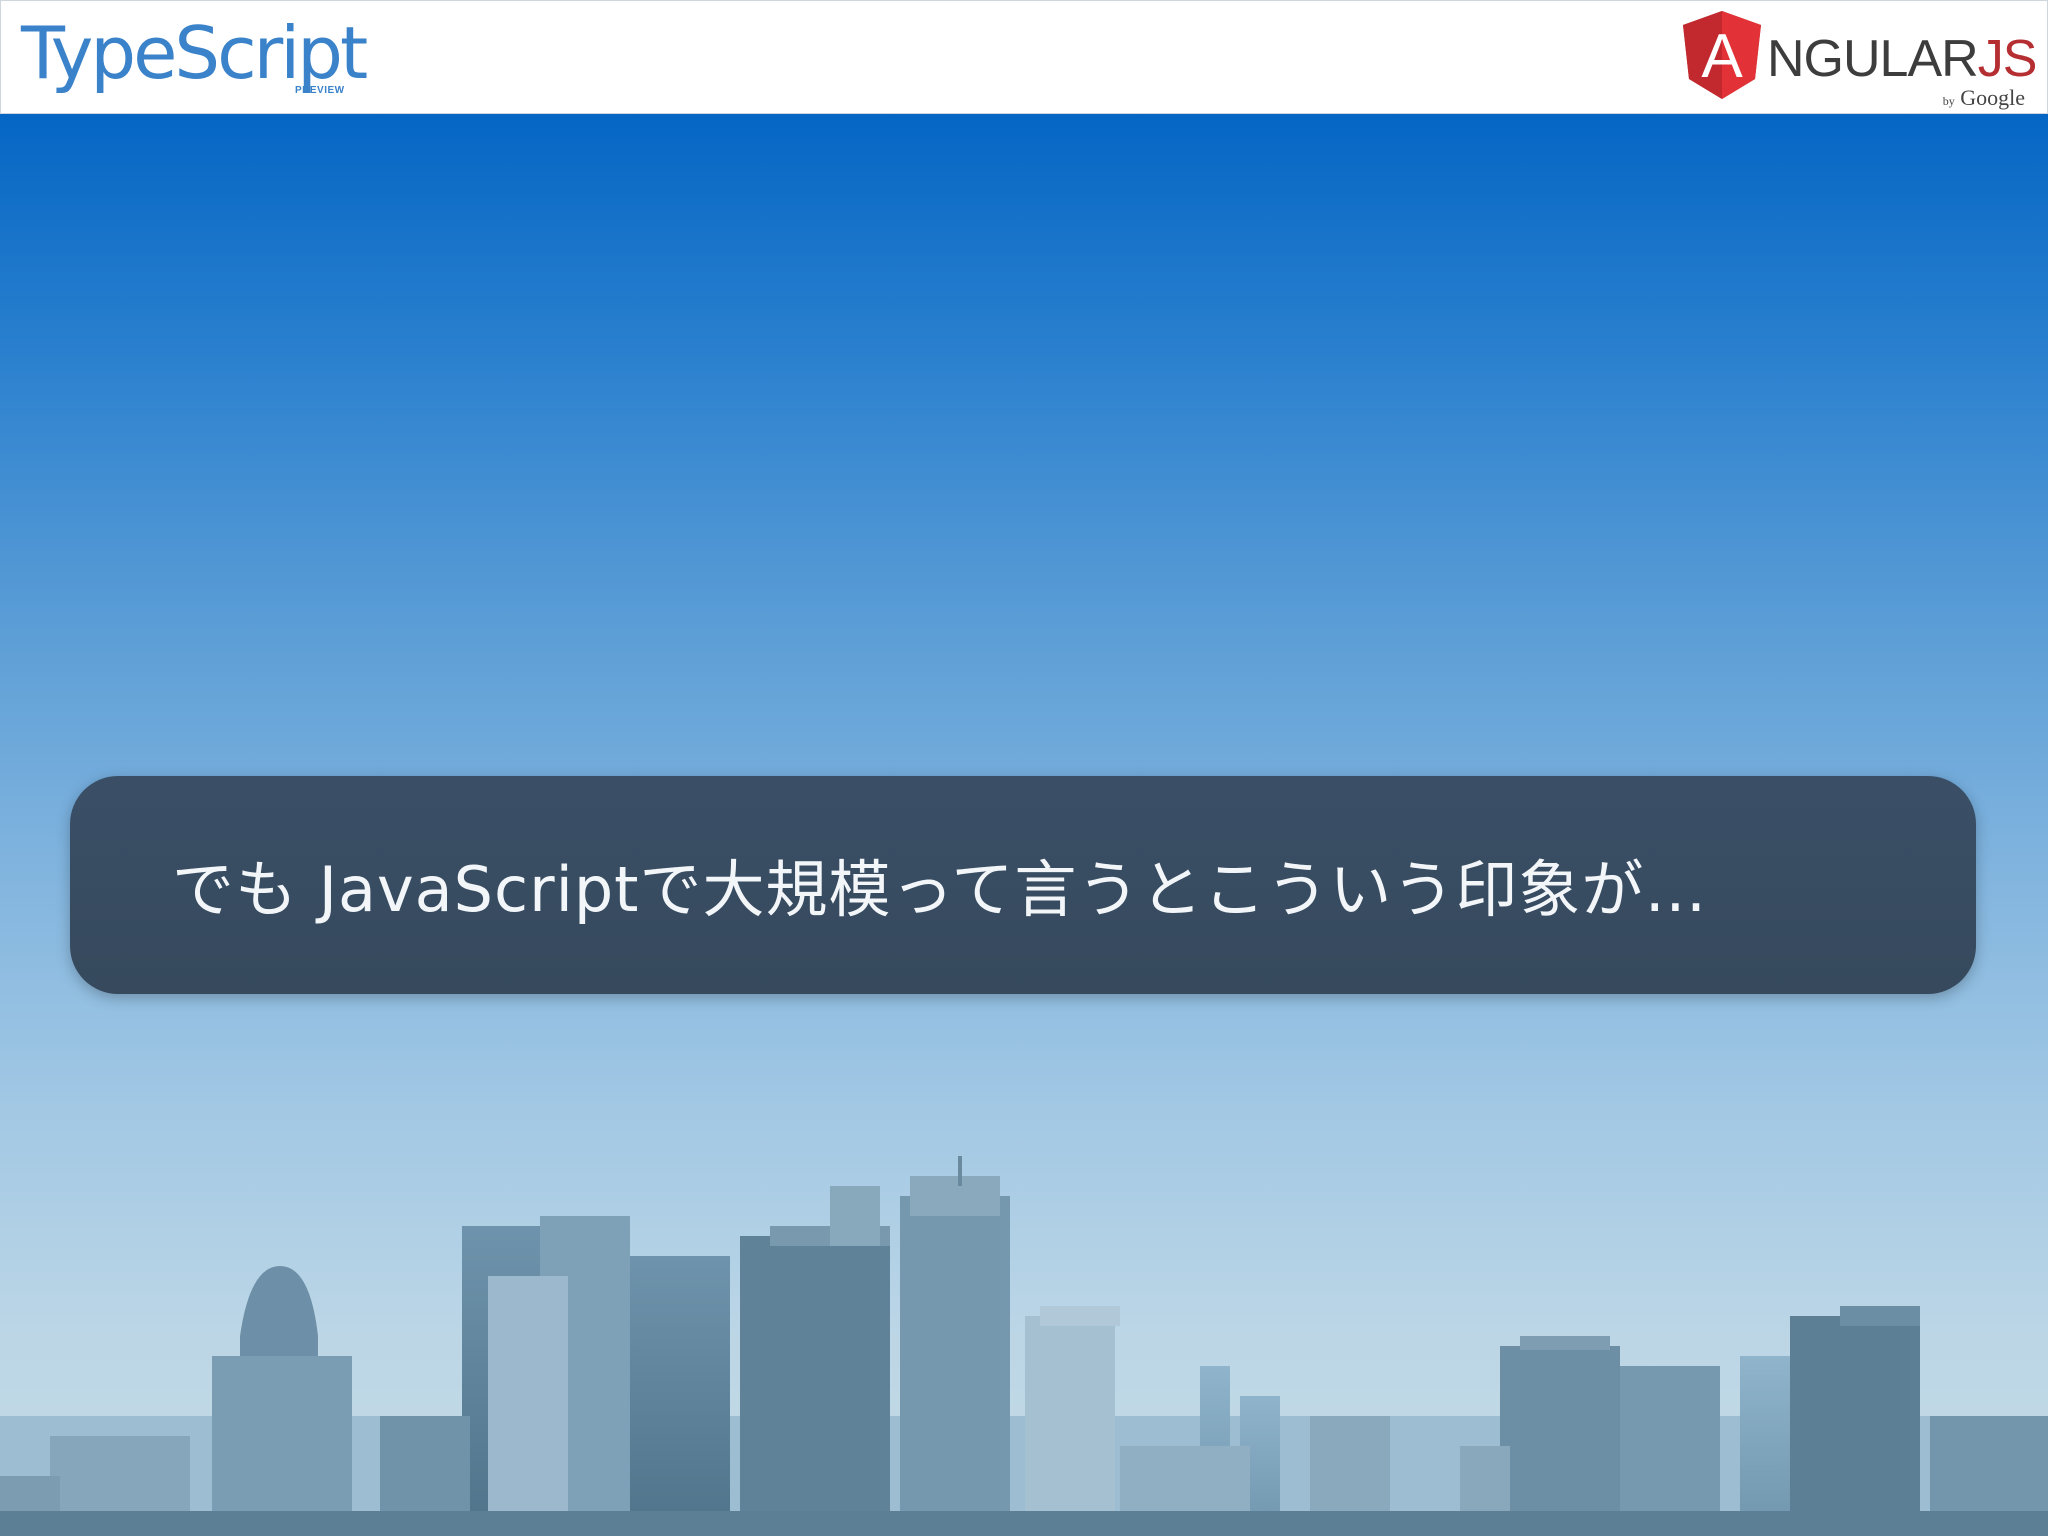 The height and width of the screenshot is (1536, 2048). What do you see at coordinates (1873, 59) in the screenshot?
I see `angularjs-wordmark-text: NGULAR` at bounding box center [1873, 59].